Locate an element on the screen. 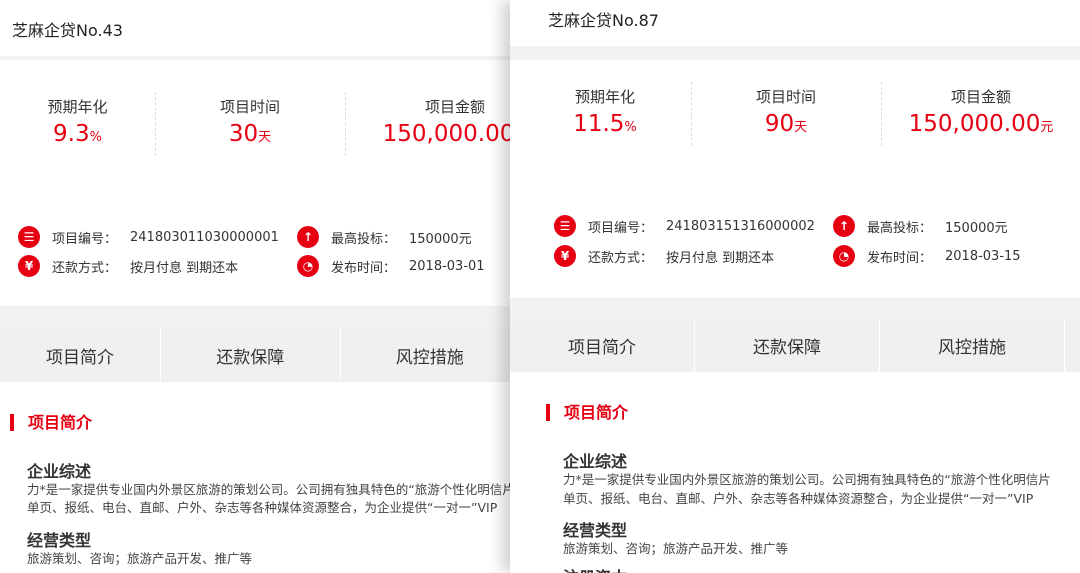 The width and height of the screenshot is (1080, 573). page-title: 芝麻企贷No.87 is located at coordinates (603, 20).